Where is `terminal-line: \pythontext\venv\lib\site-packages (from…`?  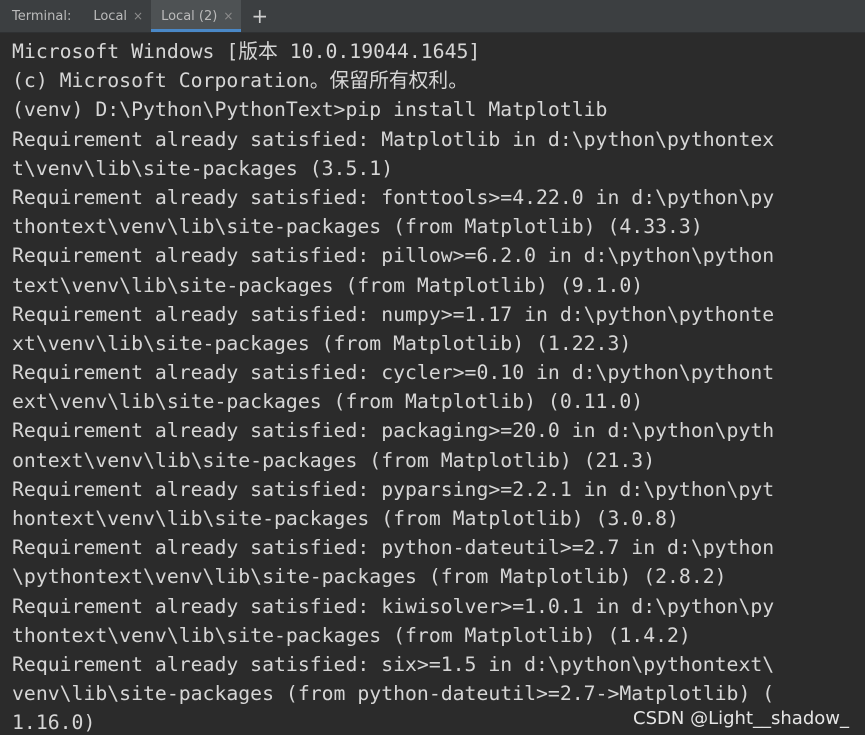 terminal-line: \pythontext\venv\lib\site-packages (from… is located at coordinates (369, 577).